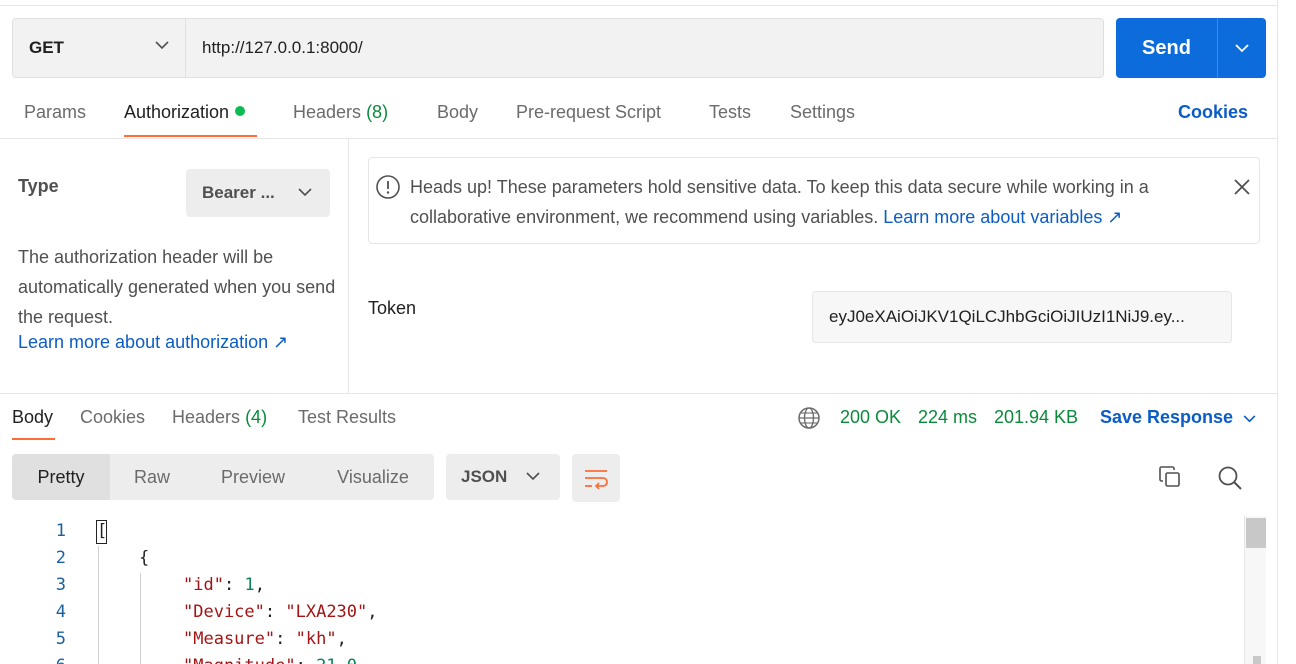 The width and height of the screenshot is (1296, 664). I want to click on json-key: "Measure", so click(229, 639).